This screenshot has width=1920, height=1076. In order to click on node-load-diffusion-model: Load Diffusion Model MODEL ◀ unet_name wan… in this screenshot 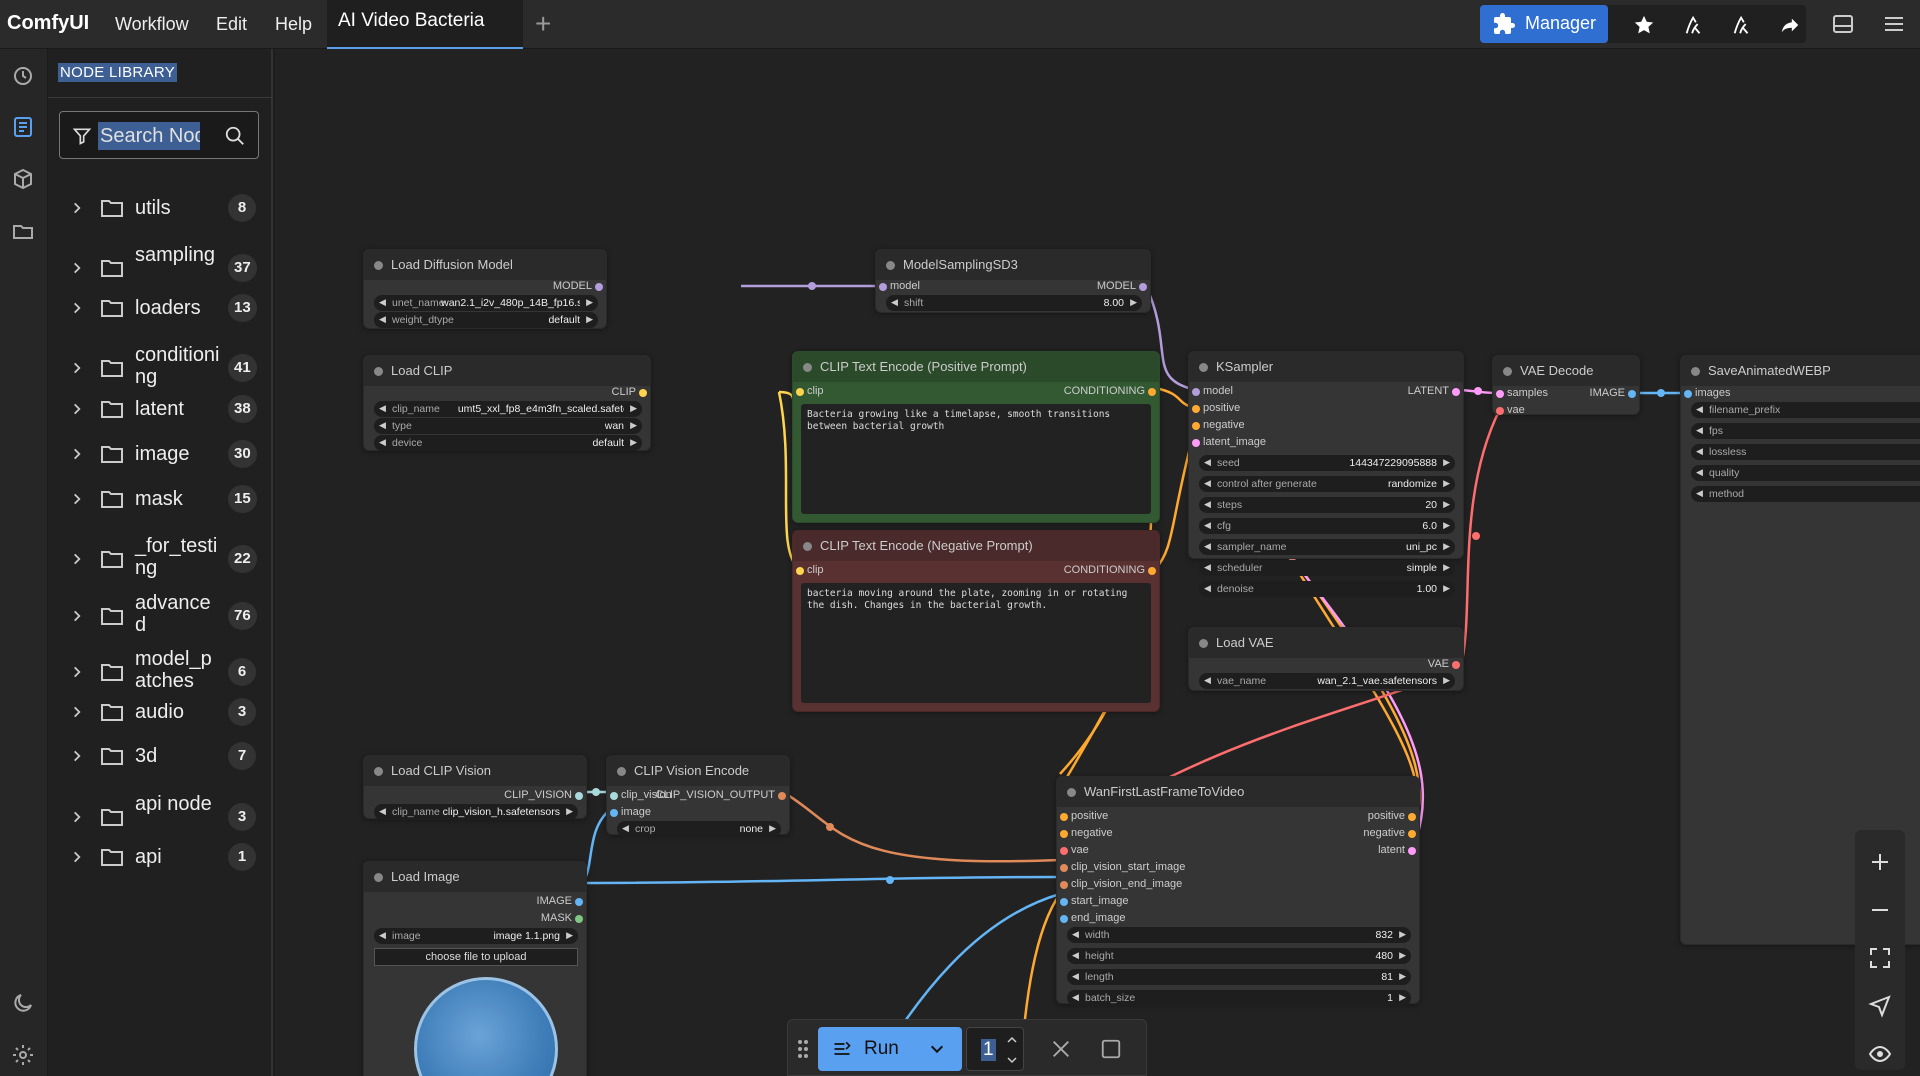, I will do `click(485, 289)`.